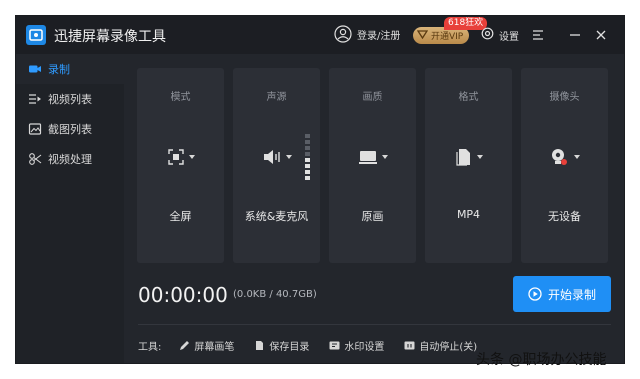 The width and height of the screenshot is (640, 379). Describe the element at coordinates (601, 35) in the screenshot. I see `close-icon` at that location.